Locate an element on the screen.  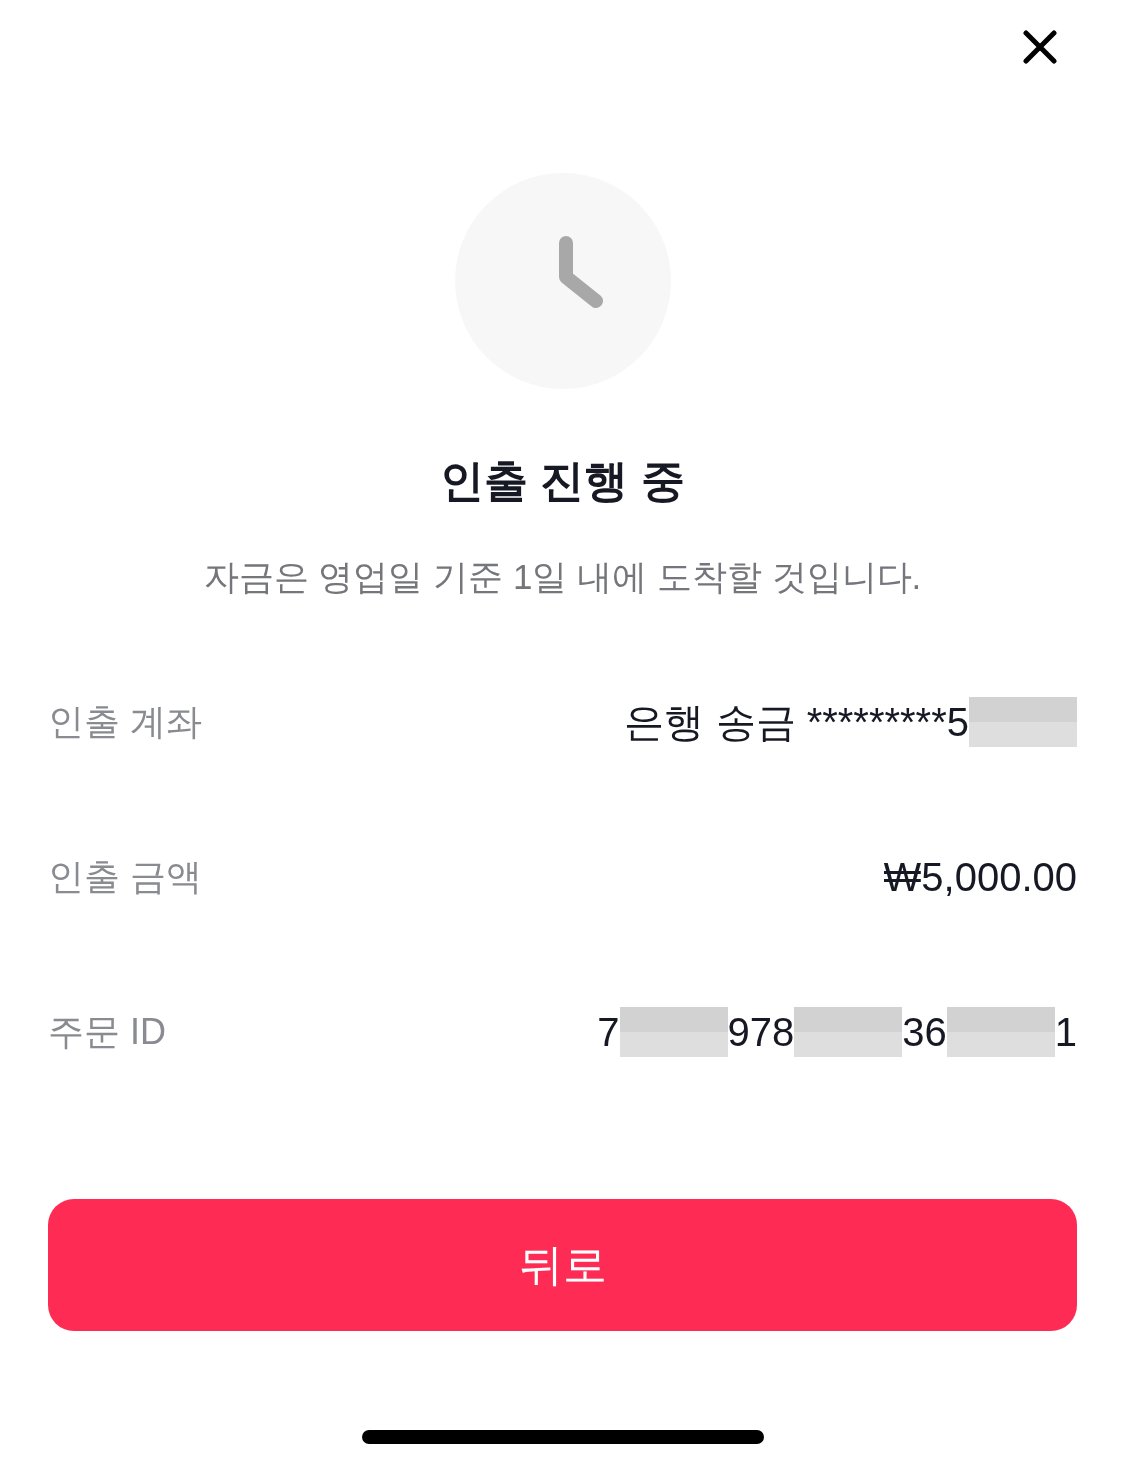
back-button: 뒤로 is located at coordinates (562, 1265).